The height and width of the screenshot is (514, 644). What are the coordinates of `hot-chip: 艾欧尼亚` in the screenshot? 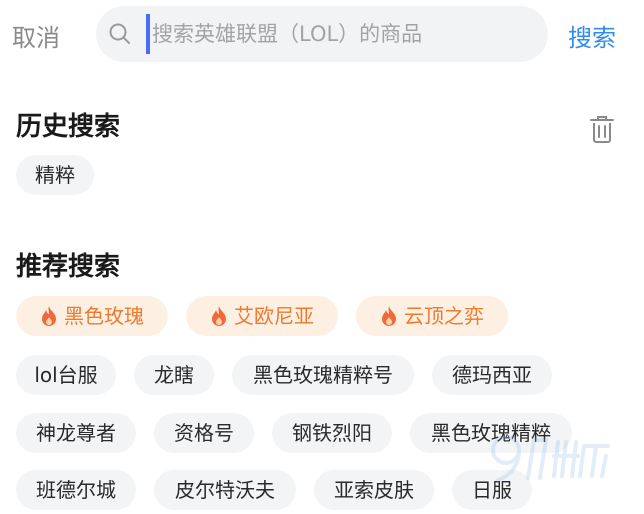 It's located at (262, 316).